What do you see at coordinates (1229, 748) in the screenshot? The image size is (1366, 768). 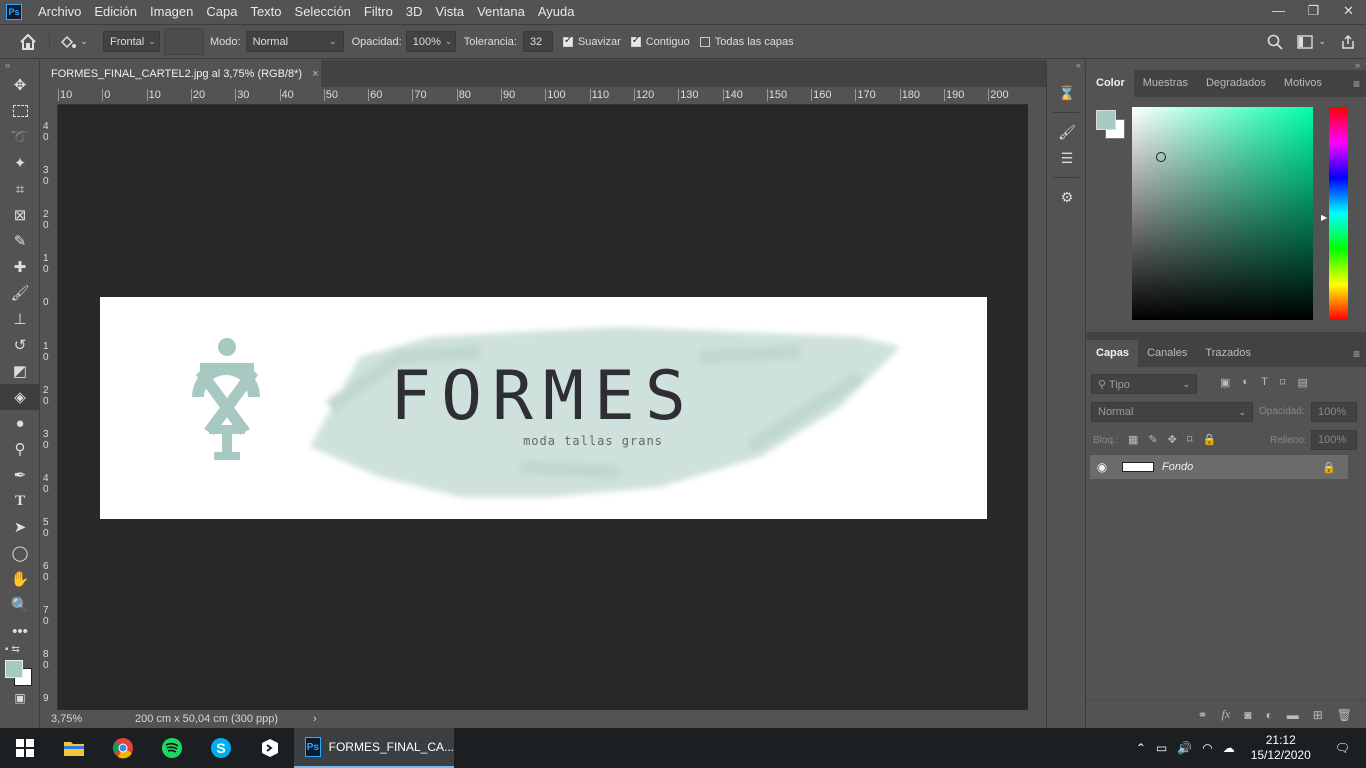 I see `onedrive-icon: ☁` at bounding box center [1229, 748].